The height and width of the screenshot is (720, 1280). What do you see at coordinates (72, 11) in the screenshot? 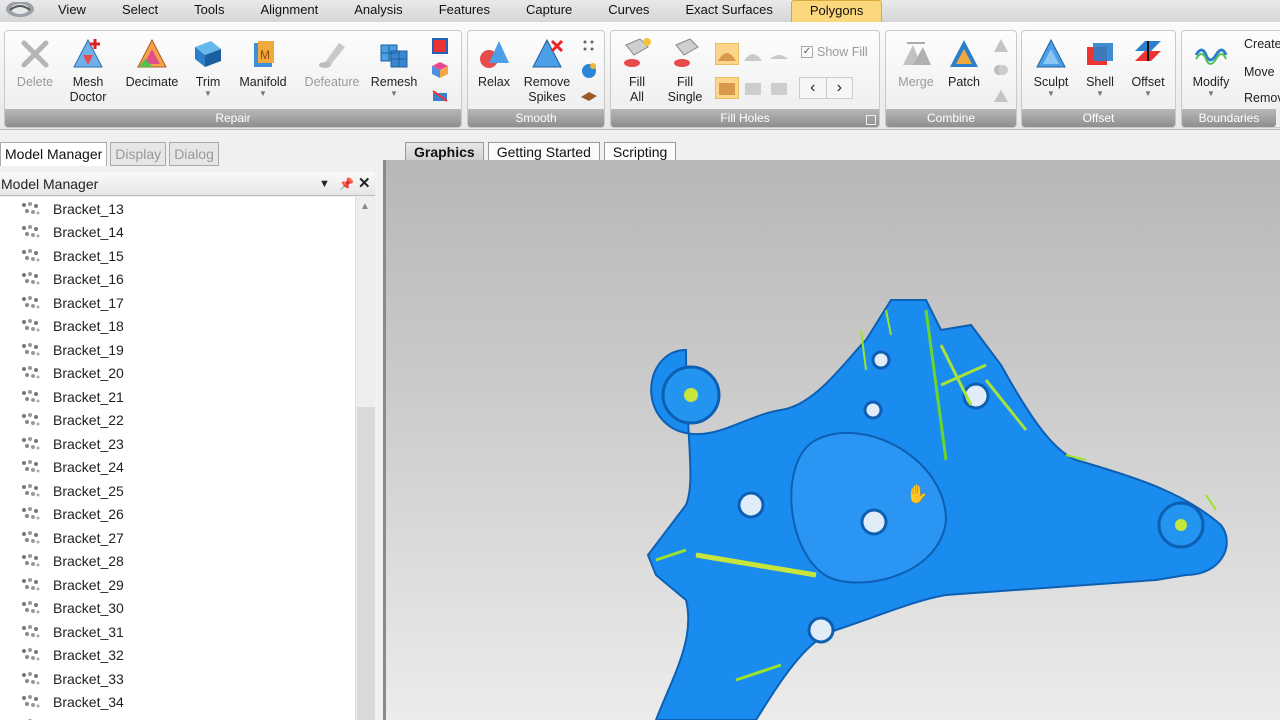
I see `menu-view: View` at bounding box center [72, 11].